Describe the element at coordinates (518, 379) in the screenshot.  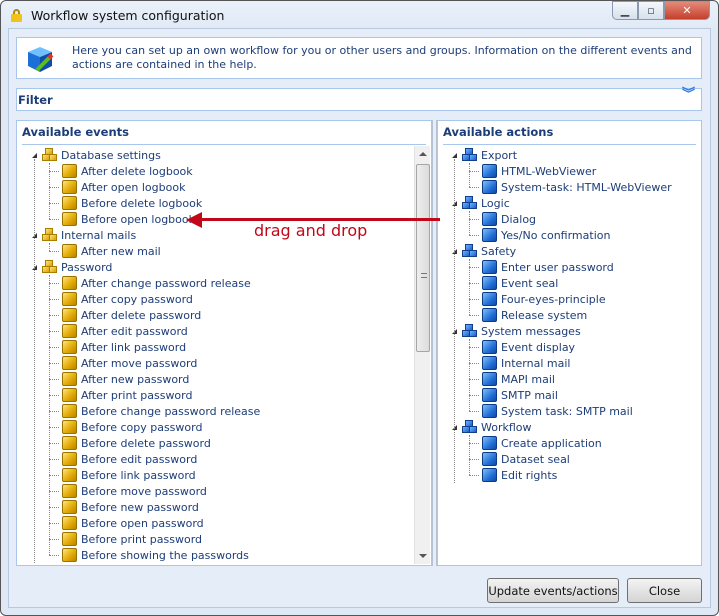
I see `tree-item: MAPI mail` at that location.